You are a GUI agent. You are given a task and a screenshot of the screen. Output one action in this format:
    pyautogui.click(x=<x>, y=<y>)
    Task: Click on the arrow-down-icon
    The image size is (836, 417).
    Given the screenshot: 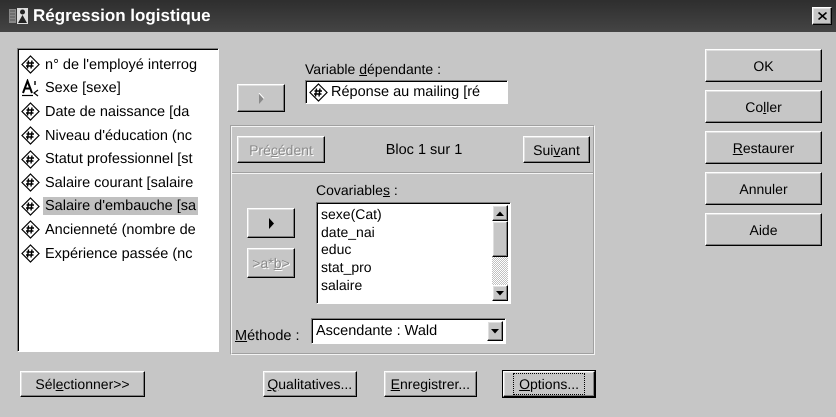 What is the action you would take?
    pyautogui.click(x=500, y=293)
    